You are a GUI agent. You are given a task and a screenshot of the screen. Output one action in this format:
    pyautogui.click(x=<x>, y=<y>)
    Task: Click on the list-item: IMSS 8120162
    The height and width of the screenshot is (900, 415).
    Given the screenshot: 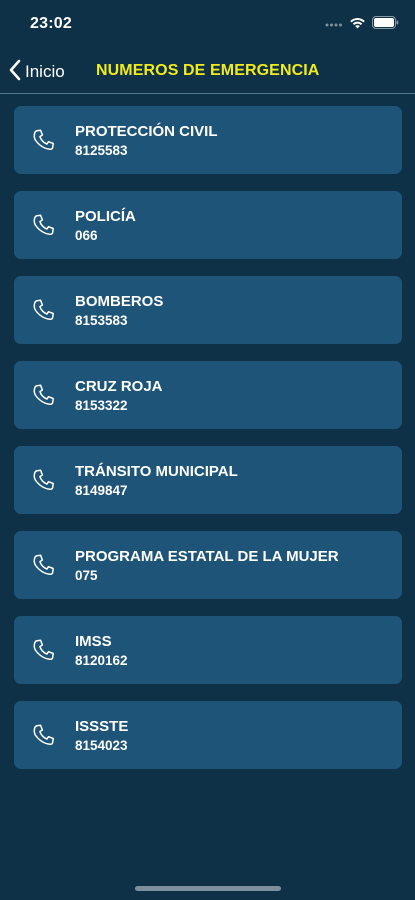 What is the action you would take?
    pyautogui.click(x=208, y=650)
    